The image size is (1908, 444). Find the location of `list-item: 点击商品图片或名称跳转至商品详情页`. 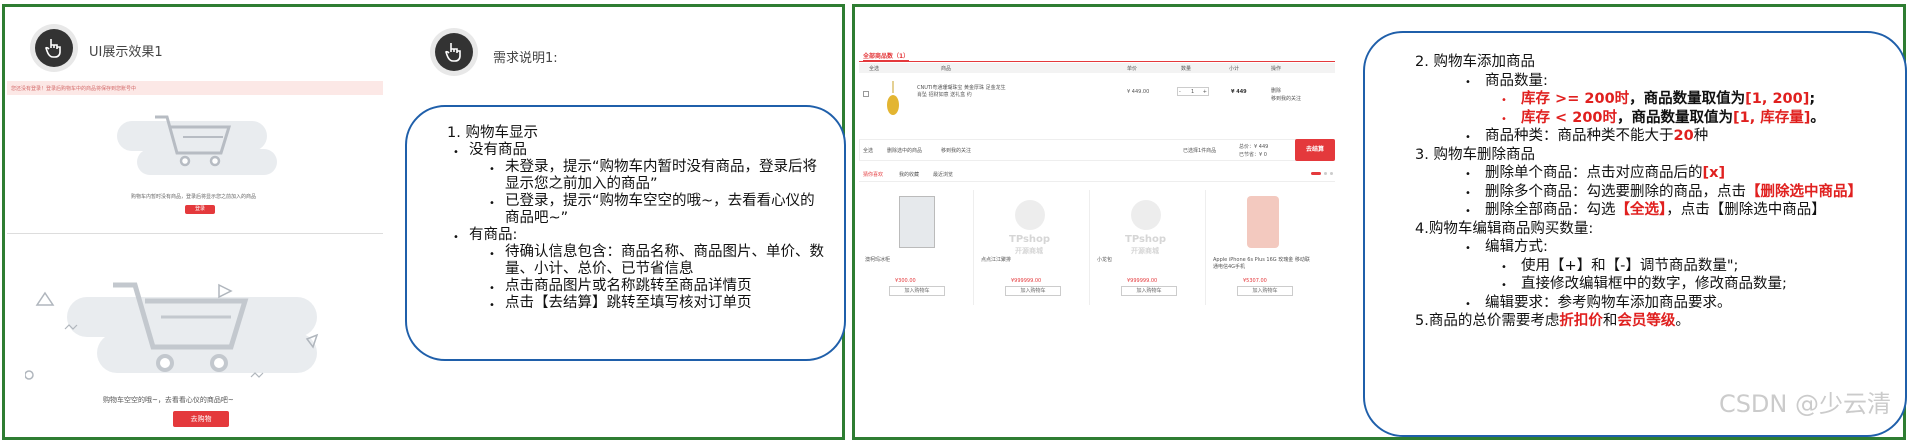

list-item: 点击商品图片或名称跳转至商品详情页 is located at coordinates (628, 286).